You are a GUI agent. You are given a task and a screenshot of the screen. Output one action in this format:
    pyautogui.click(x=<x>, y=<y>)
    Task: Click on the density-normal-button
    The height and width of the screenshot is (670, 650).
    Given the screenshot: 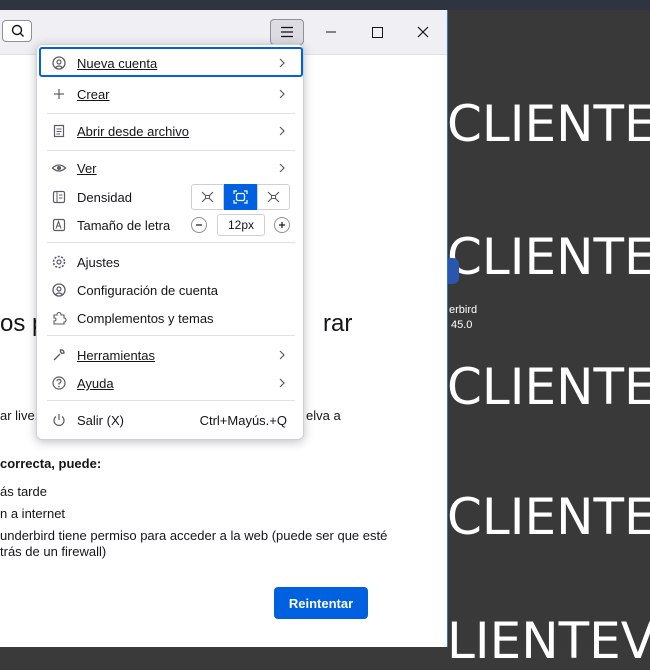 What is the action you would take?
    pyautogui.click(x=240, y=197)
    